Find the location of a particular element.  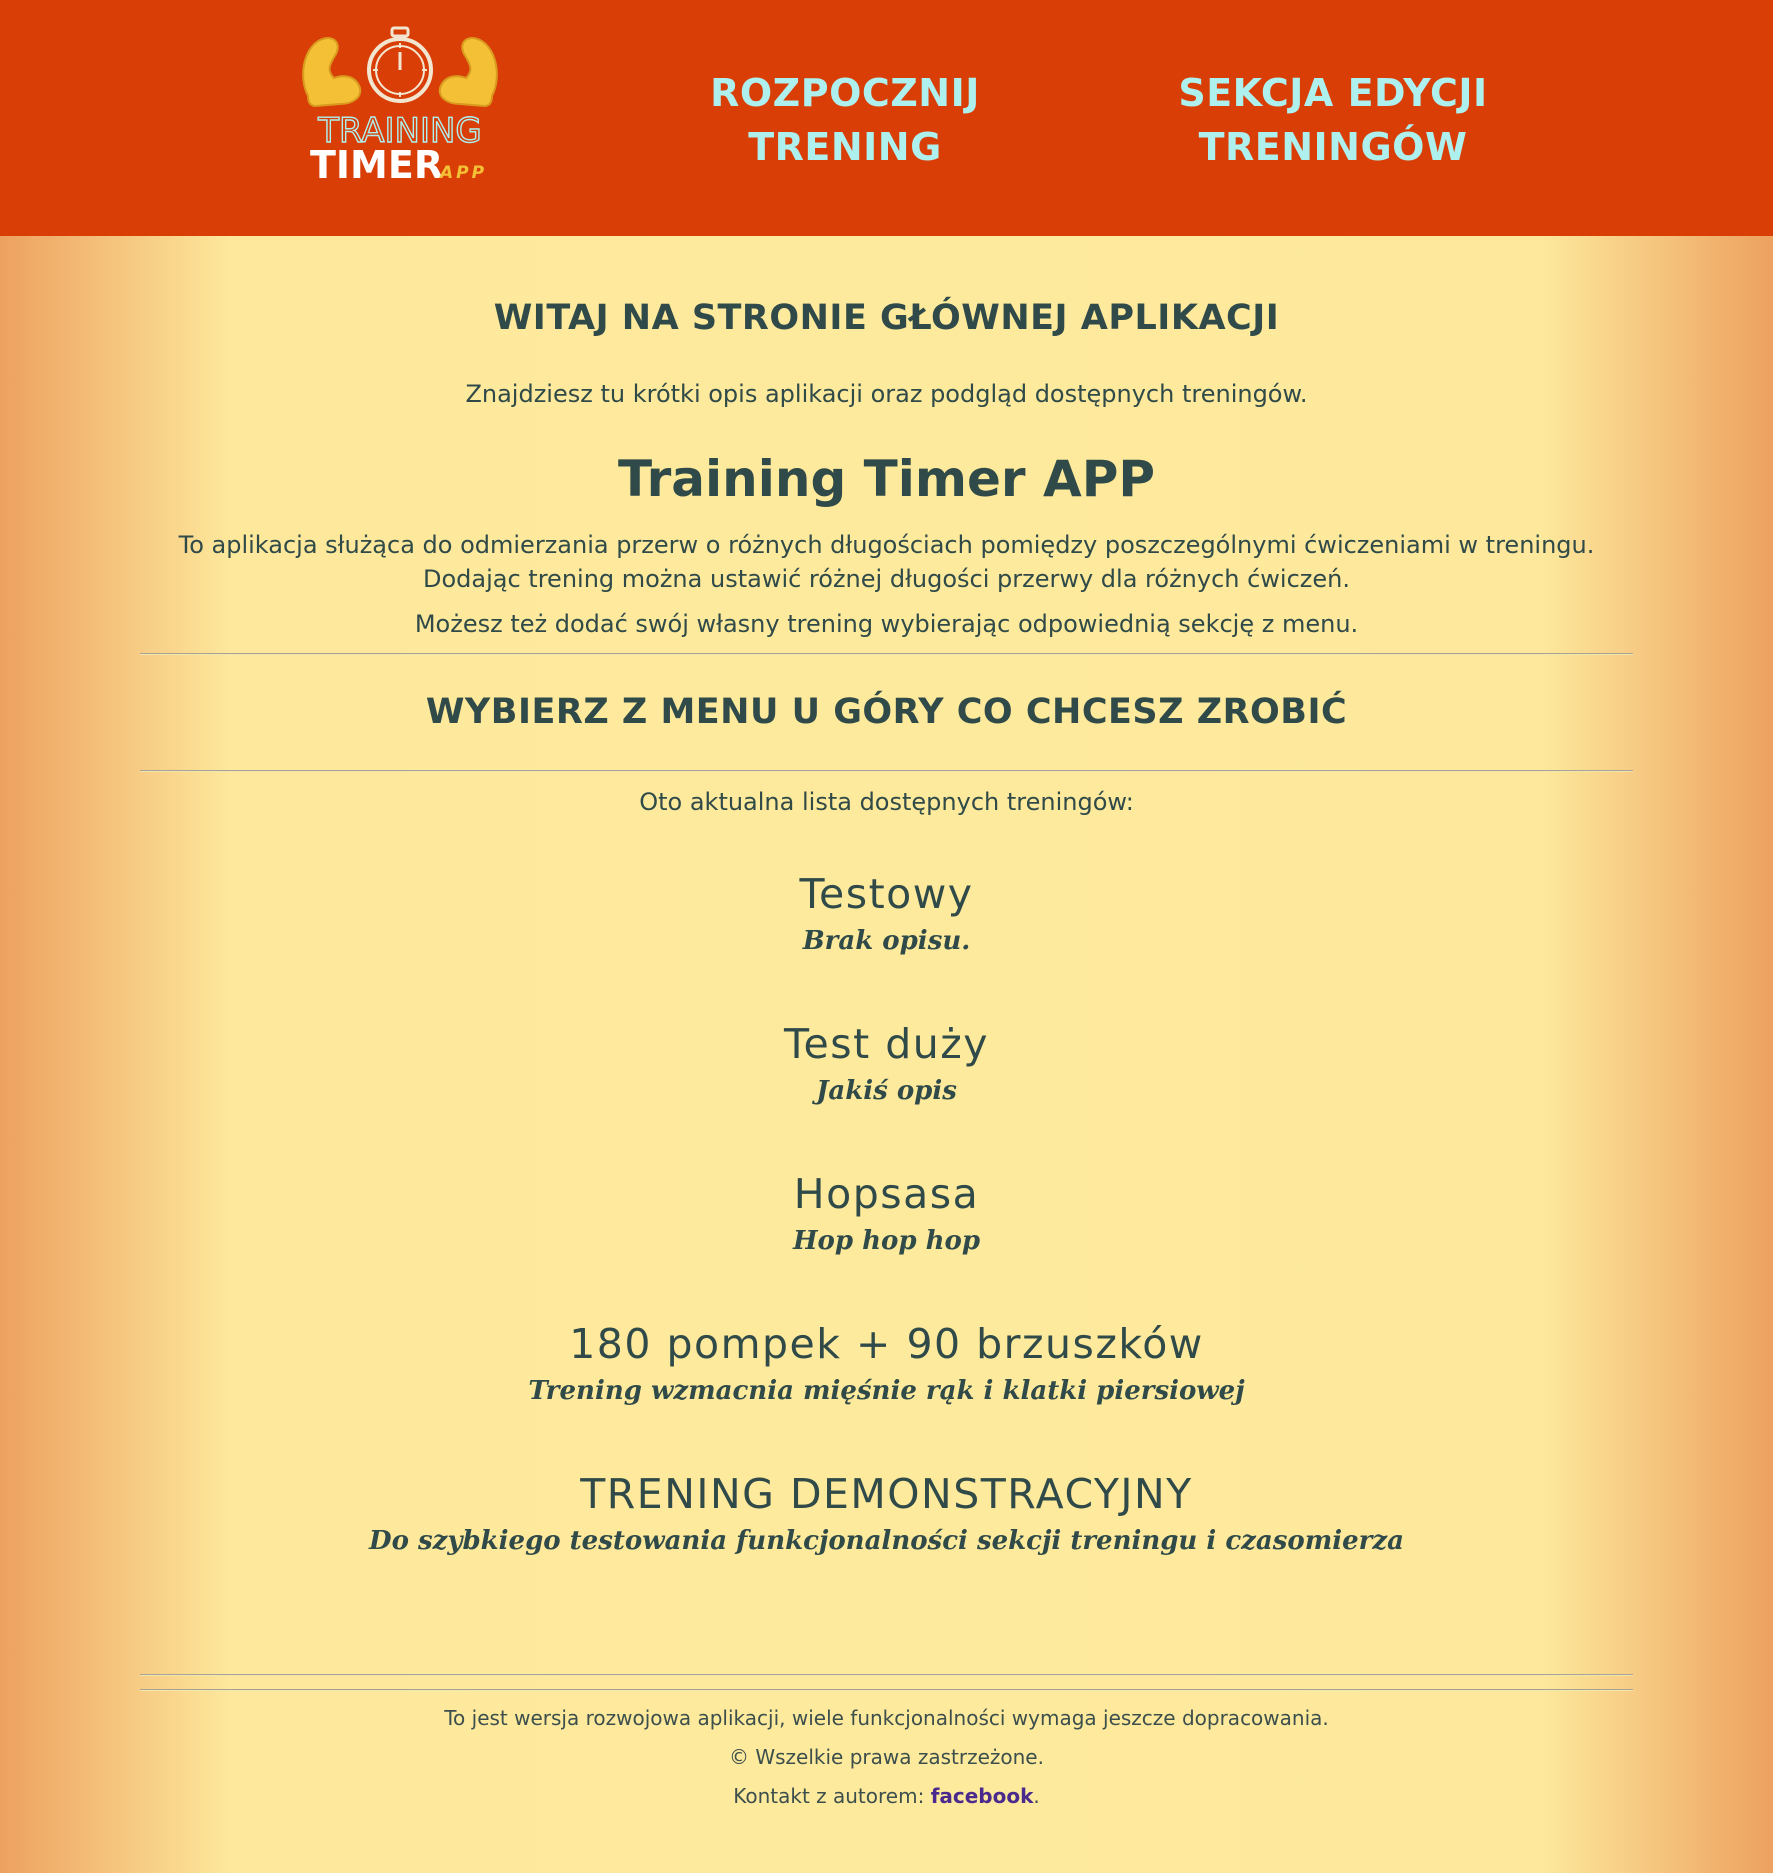

training-item: Testowy Brak opisu. is located at coordinates (886, 913).